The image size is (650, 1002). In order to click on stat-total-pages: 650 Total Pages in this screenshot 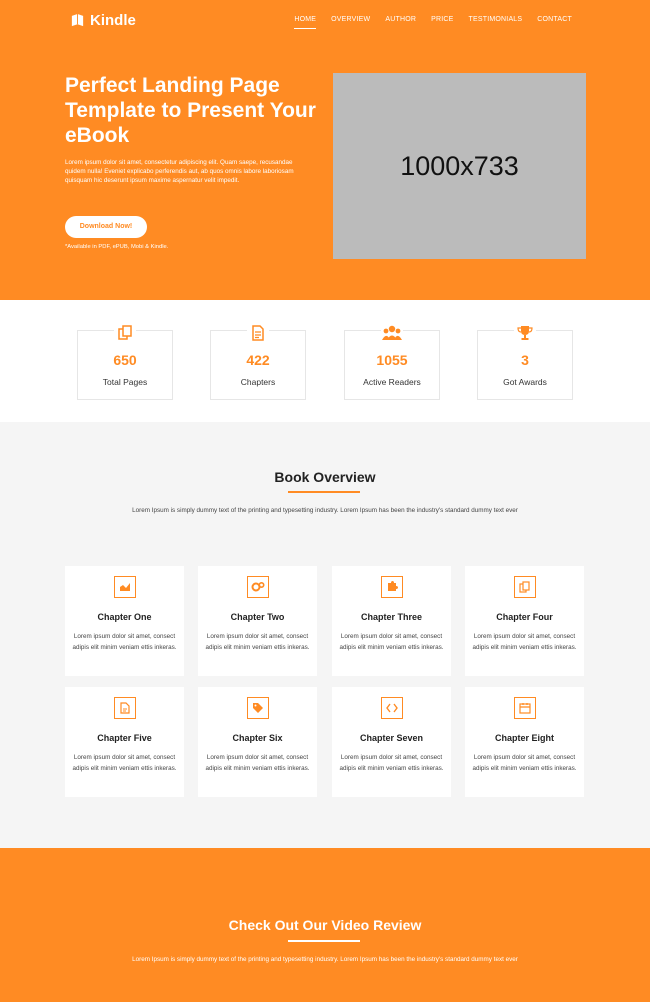, I will do `click(125, 361)`.